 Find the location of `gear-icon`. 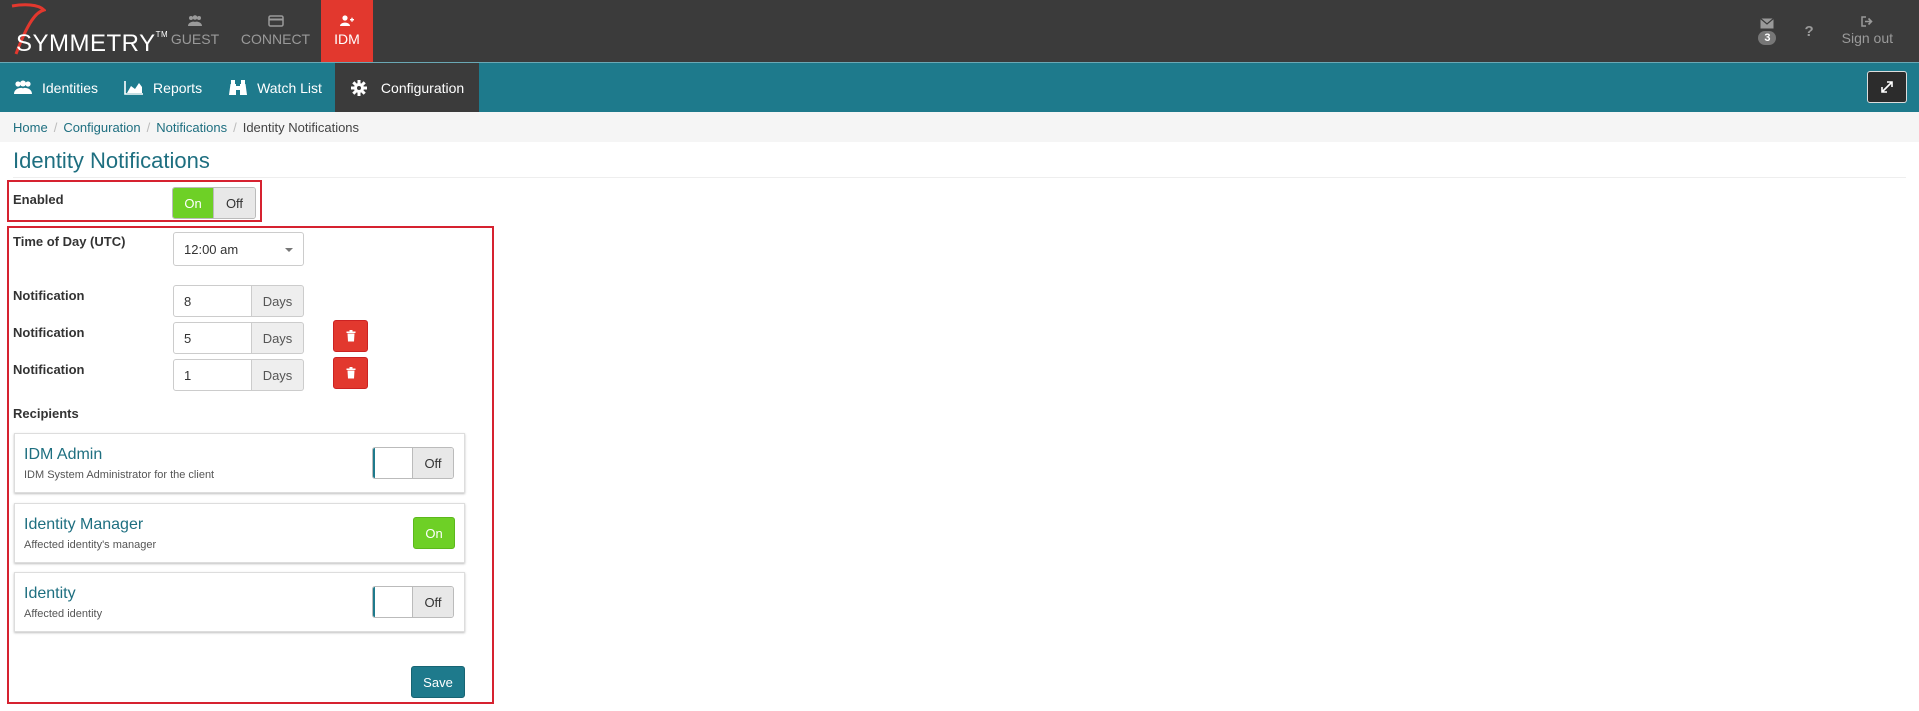

gear-icon is located at coordinates (358, 87).